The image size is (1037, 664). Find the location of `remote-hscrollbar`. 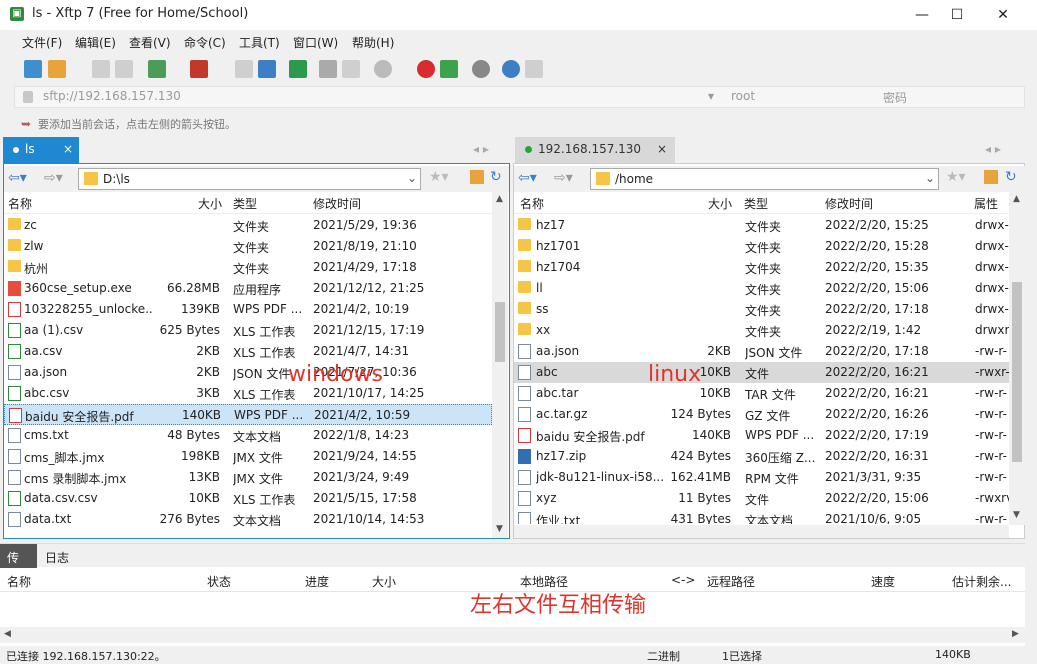

remote-hscrollbar is located at coordinates (761, 531).